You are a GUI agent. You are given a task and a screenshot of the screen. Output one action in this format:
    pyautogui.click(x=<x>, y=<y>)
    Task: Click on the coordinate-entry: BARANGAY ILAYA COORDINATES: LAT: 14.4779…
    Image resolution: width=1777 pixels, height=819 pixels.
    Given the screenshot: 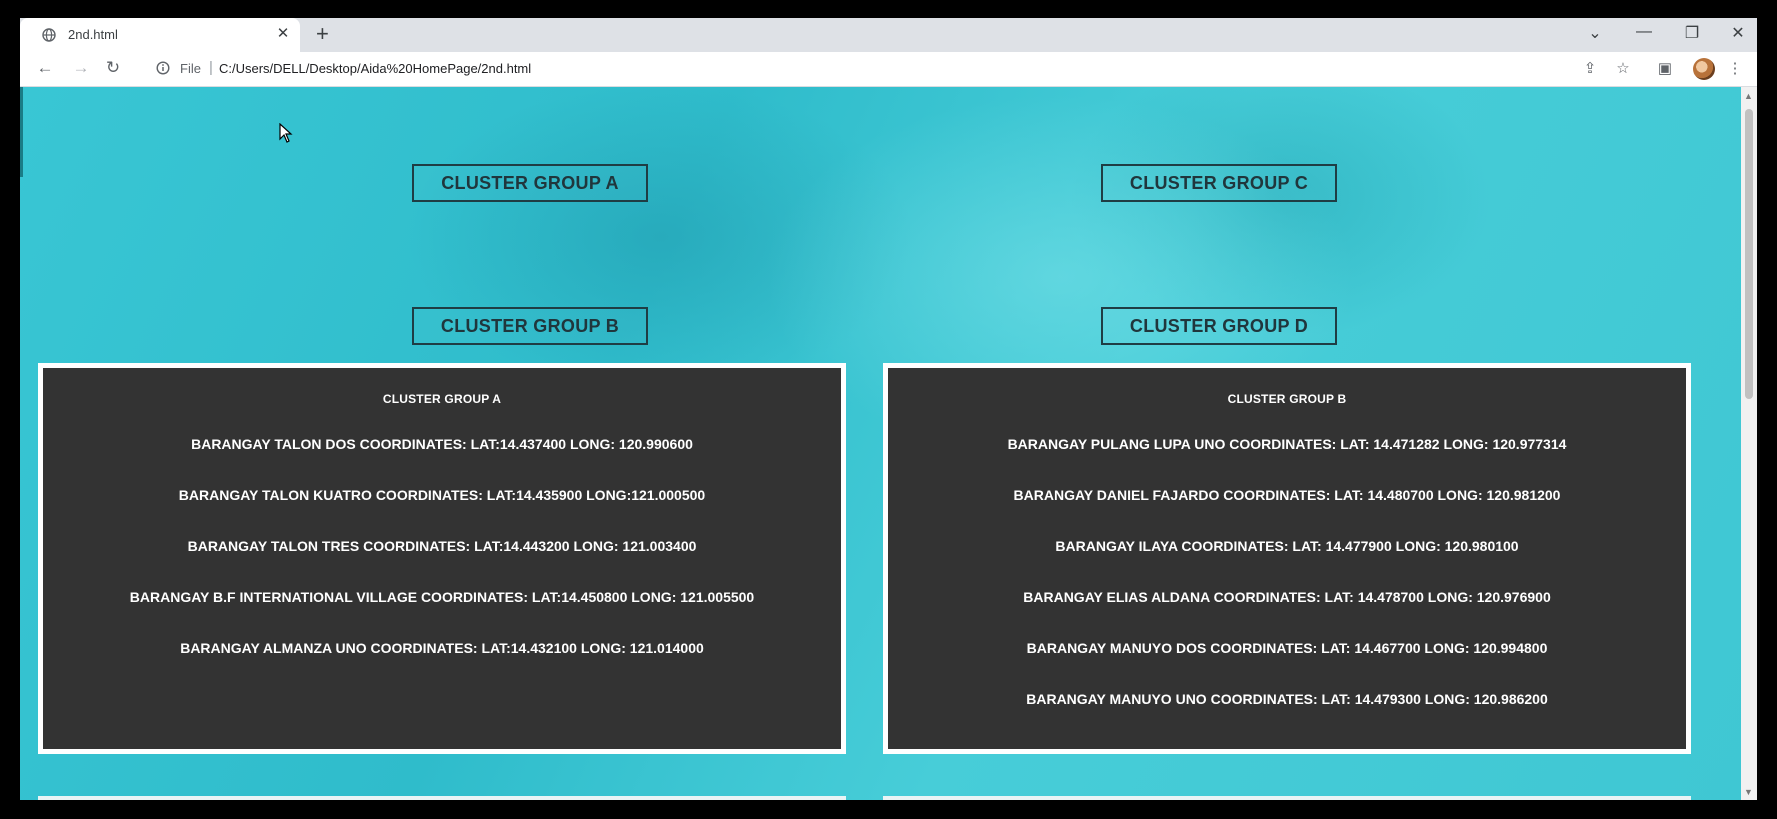 What is the action you would take?
    pyautogui.click(x=1287, y=546)
    